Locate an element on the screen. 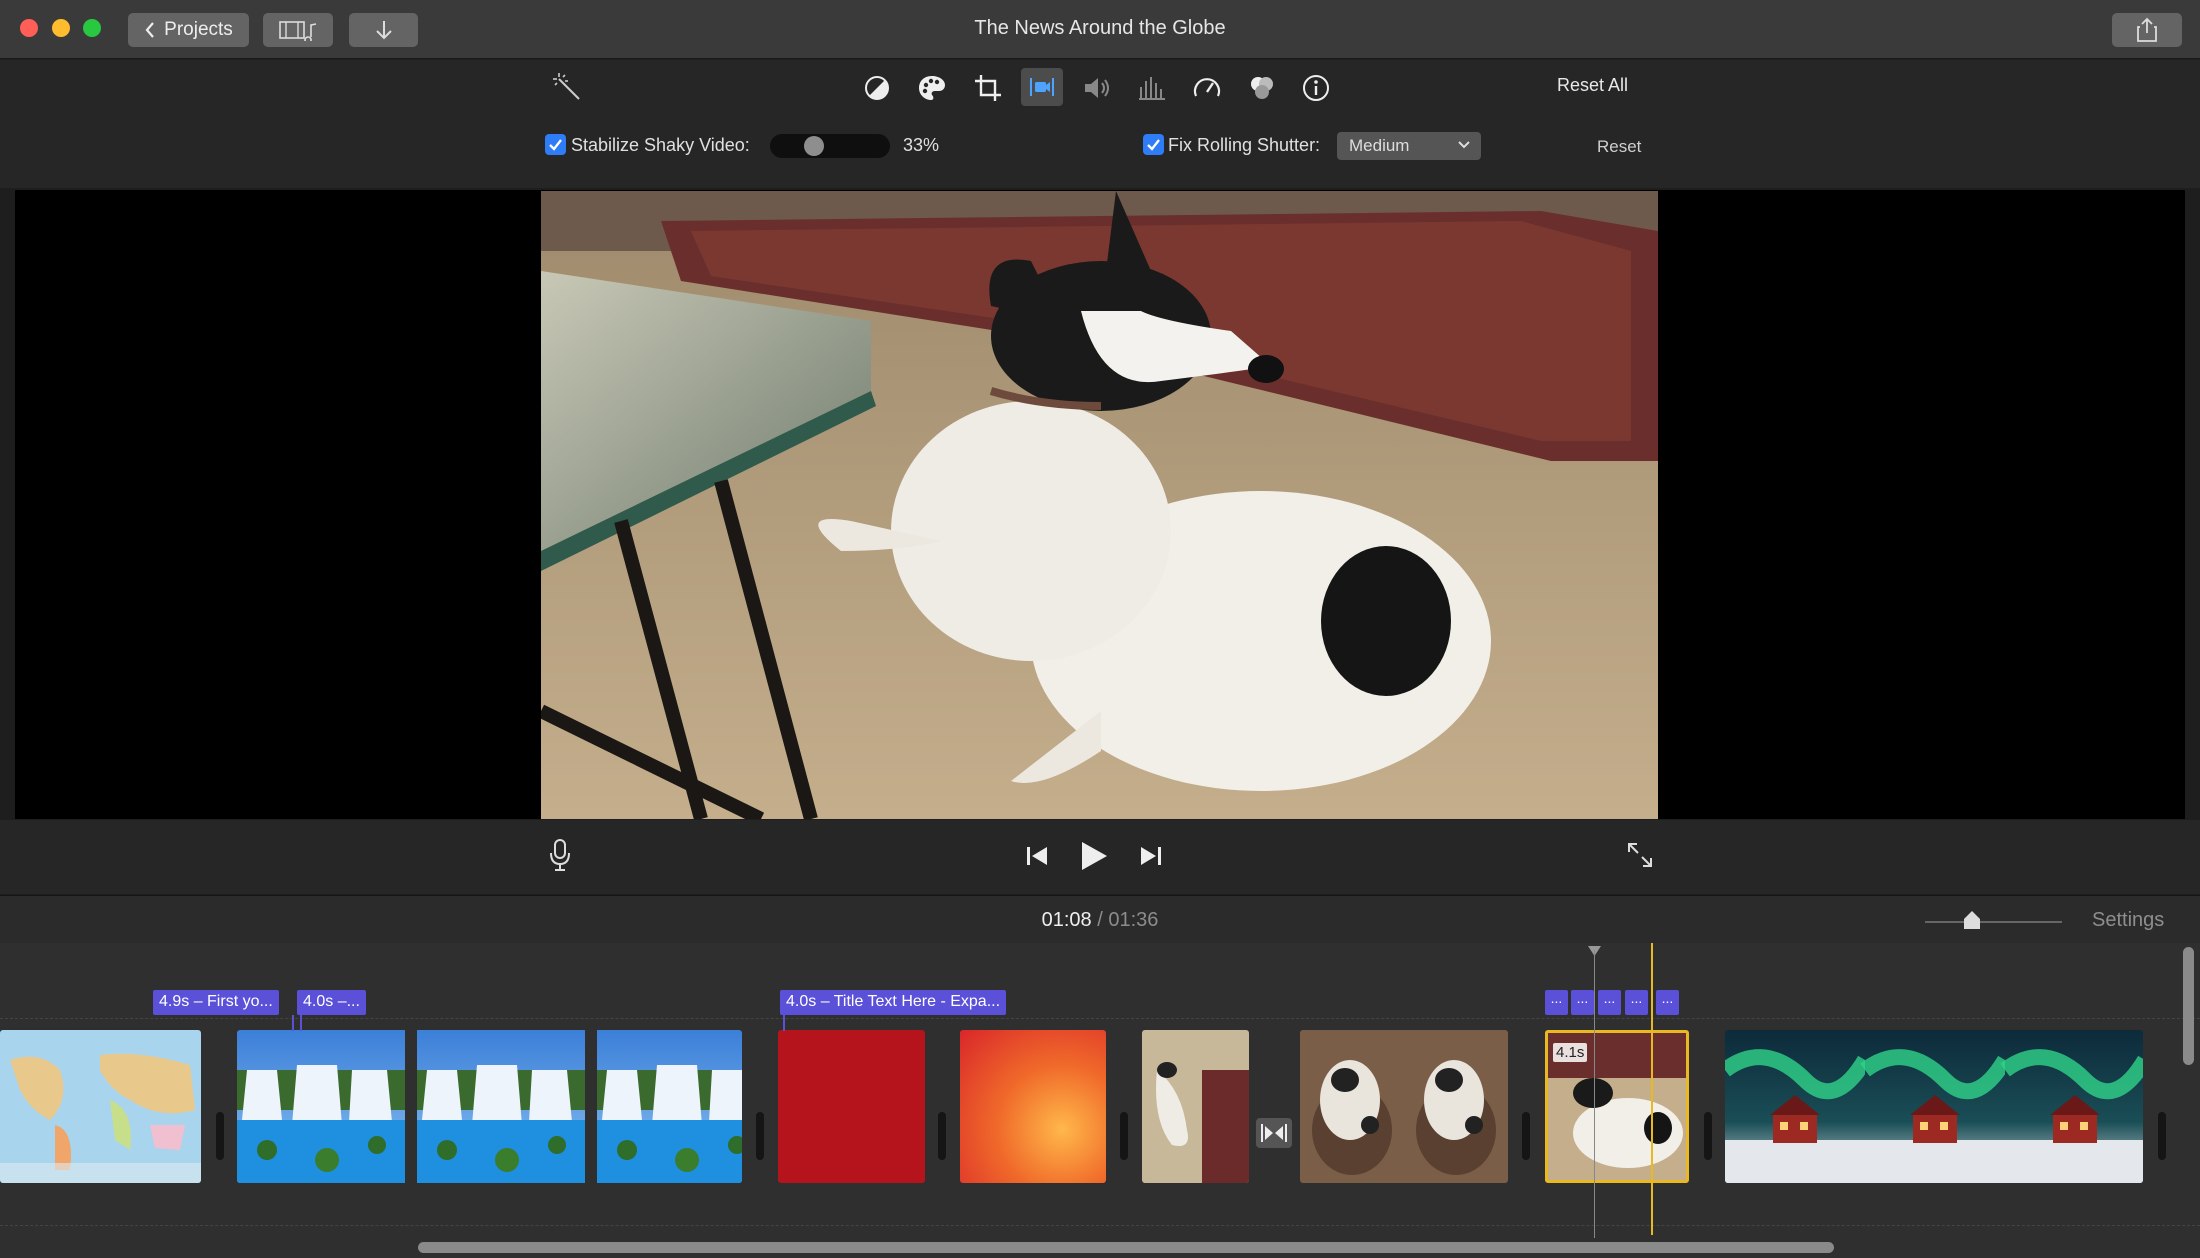 The width and height of the screenshot is (2200, 1258). transition-icon is located at coordinates (1274, 1133).